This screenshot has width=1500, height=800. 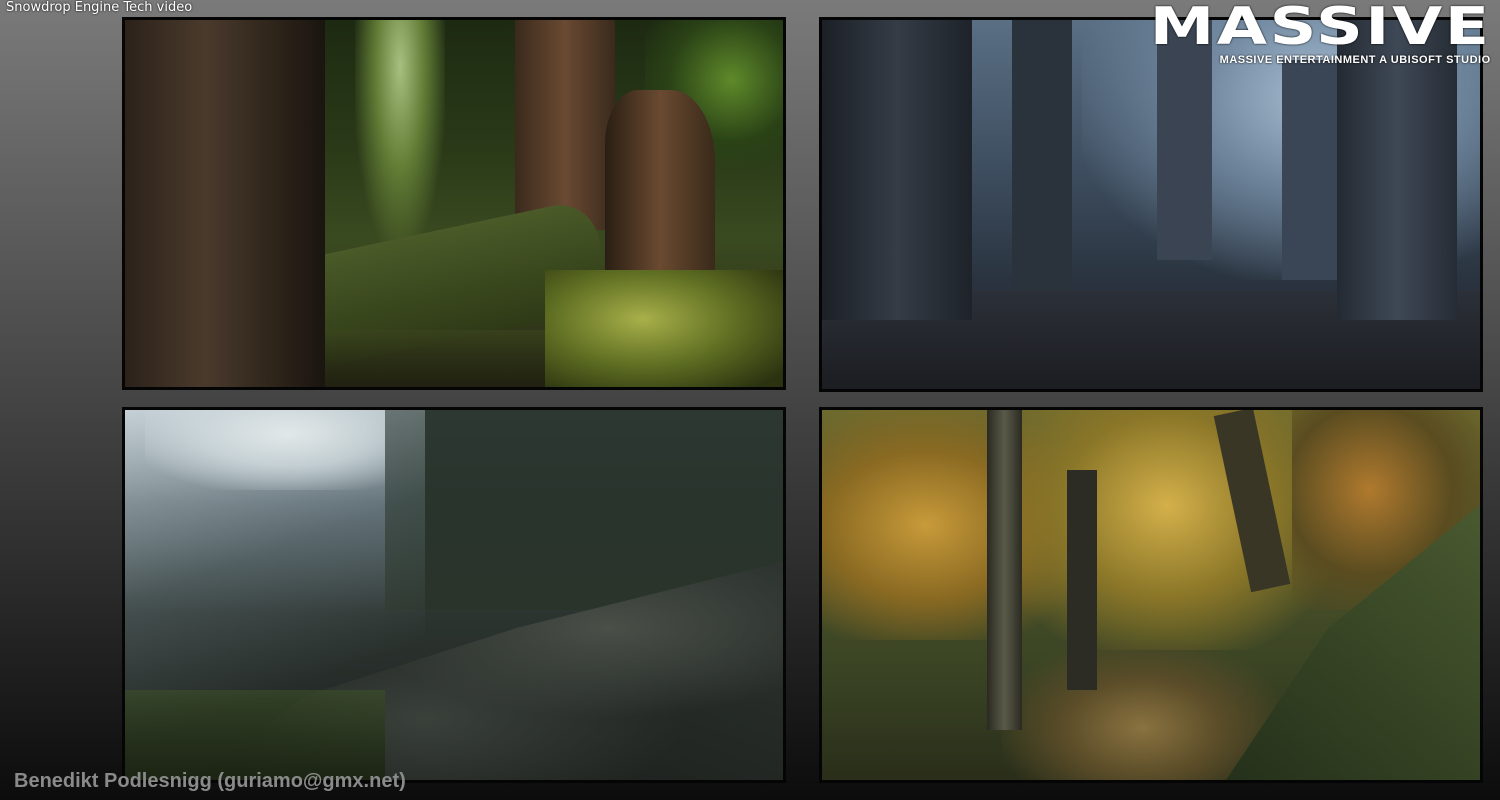 I want to click on tree-stump, so click(x=660, y=180).